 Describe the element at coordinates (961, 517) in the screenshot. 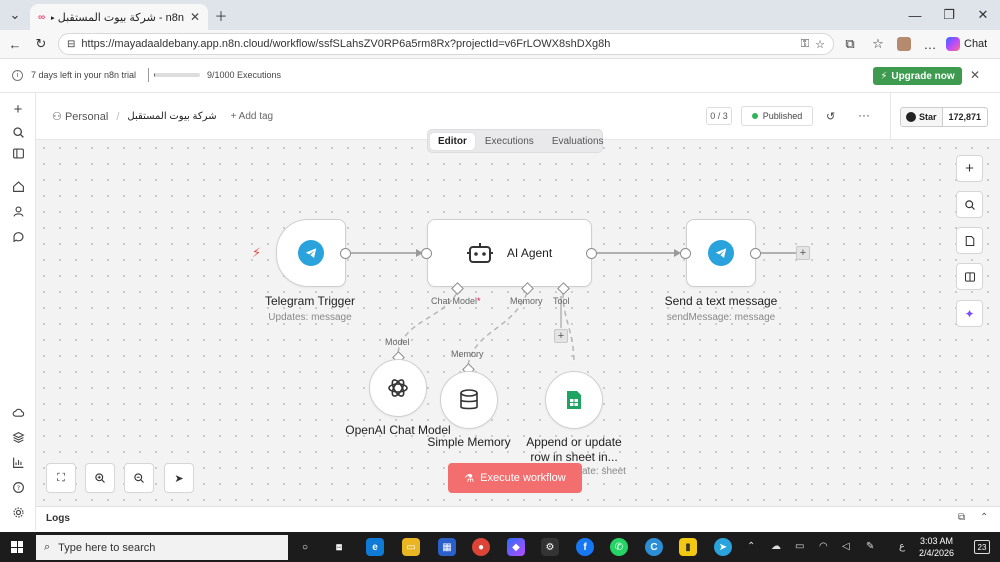

I see `popout-icon: ⧉` at that location.